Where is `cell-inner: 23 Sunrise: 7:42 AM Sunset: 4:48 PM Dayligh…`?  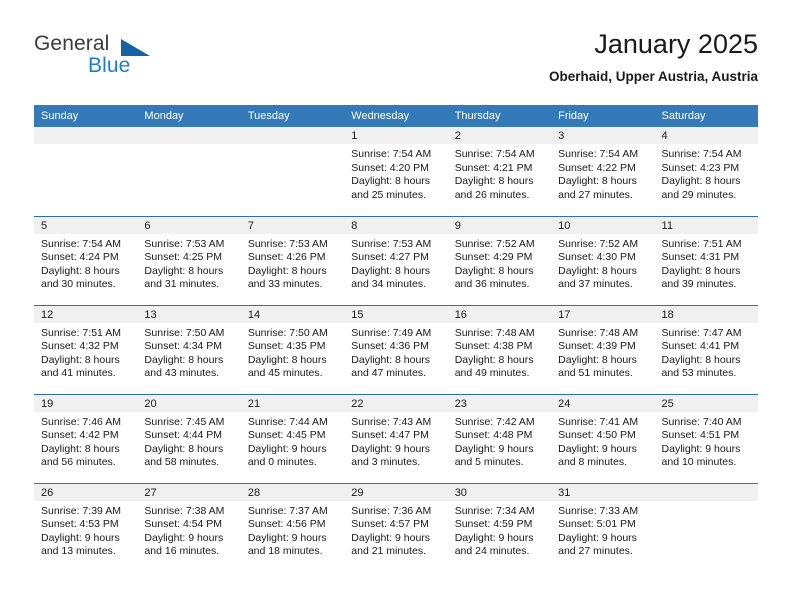
cell-inner: 23 Sunrise: 7:42 AM Sunset: 4:48 PM Dayligh… is located at coordinates (499, 438).